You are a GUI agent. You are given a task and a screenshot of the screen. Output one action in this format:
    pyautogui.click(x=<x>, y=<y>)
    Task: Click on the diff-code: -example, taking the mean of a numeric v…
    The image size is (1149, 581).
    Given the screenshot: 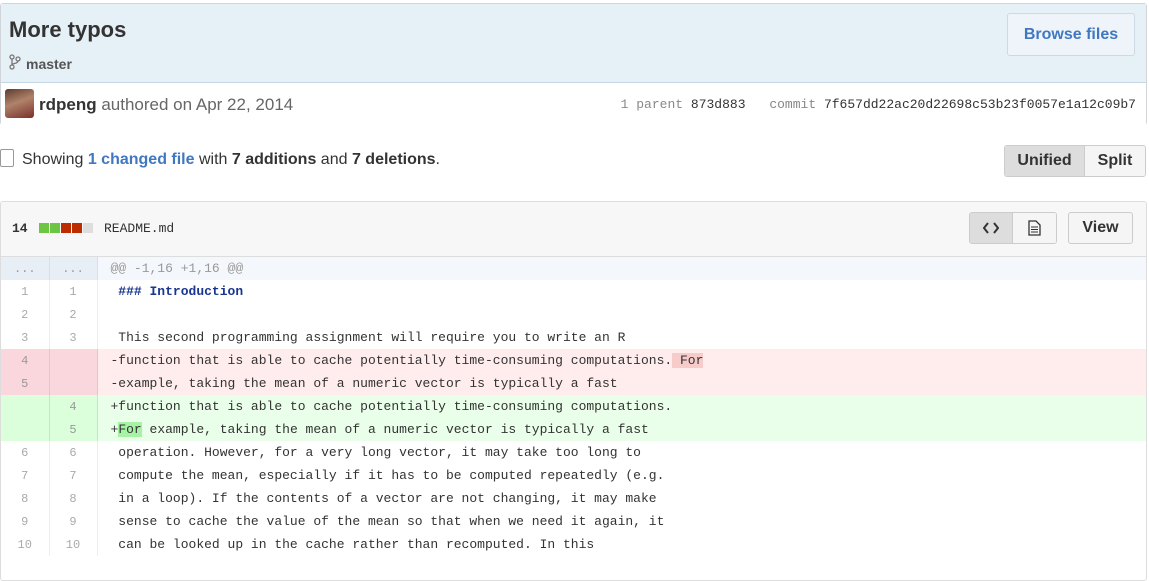 What is the action you would take?
    pyautogui.click(x=621, y=383)
    